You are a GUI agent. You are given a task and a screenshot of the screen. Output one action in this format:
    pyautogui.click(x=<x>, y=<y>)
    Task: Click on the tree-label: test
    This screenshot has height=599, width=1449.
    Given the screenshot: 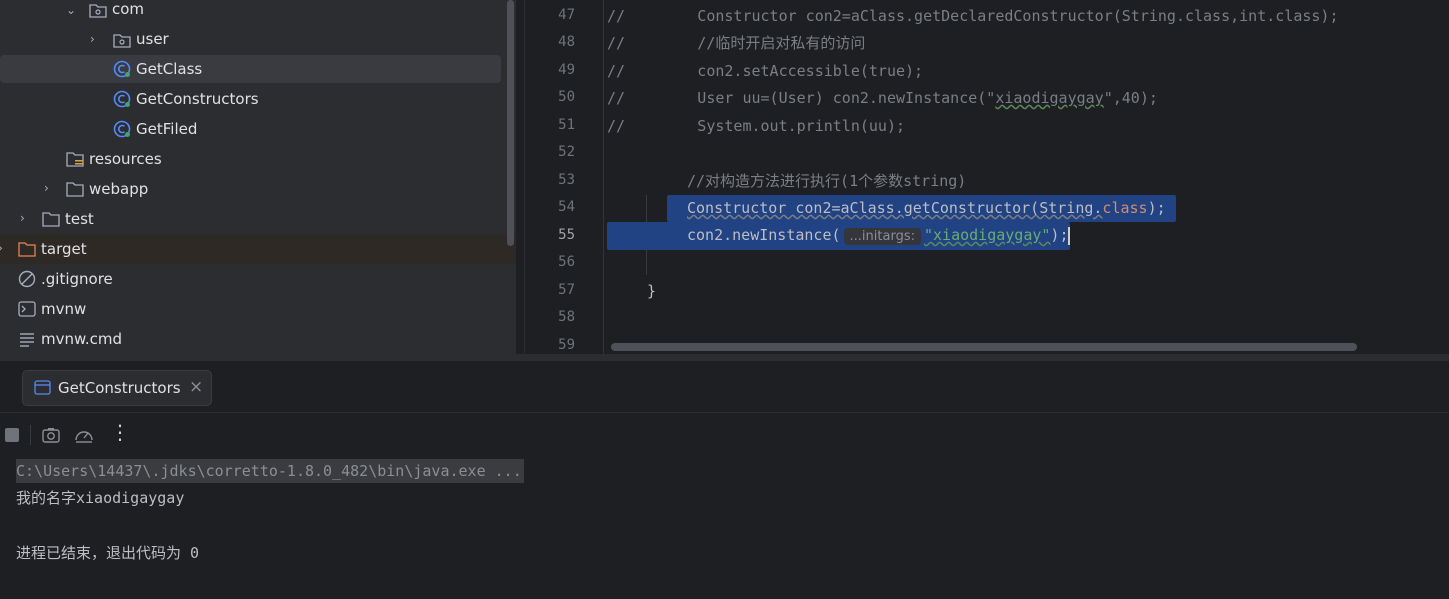 What is the action you would take?
    pyautogui.click(x=79, y=219)
    